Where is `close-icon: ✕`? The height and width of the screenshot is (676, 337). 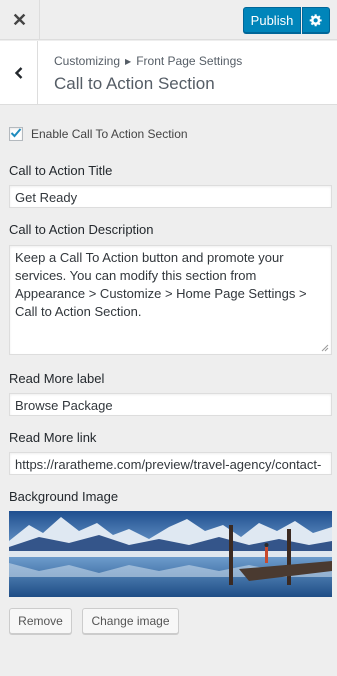 close-icon: ✕ is located at coordinates (19, 19).